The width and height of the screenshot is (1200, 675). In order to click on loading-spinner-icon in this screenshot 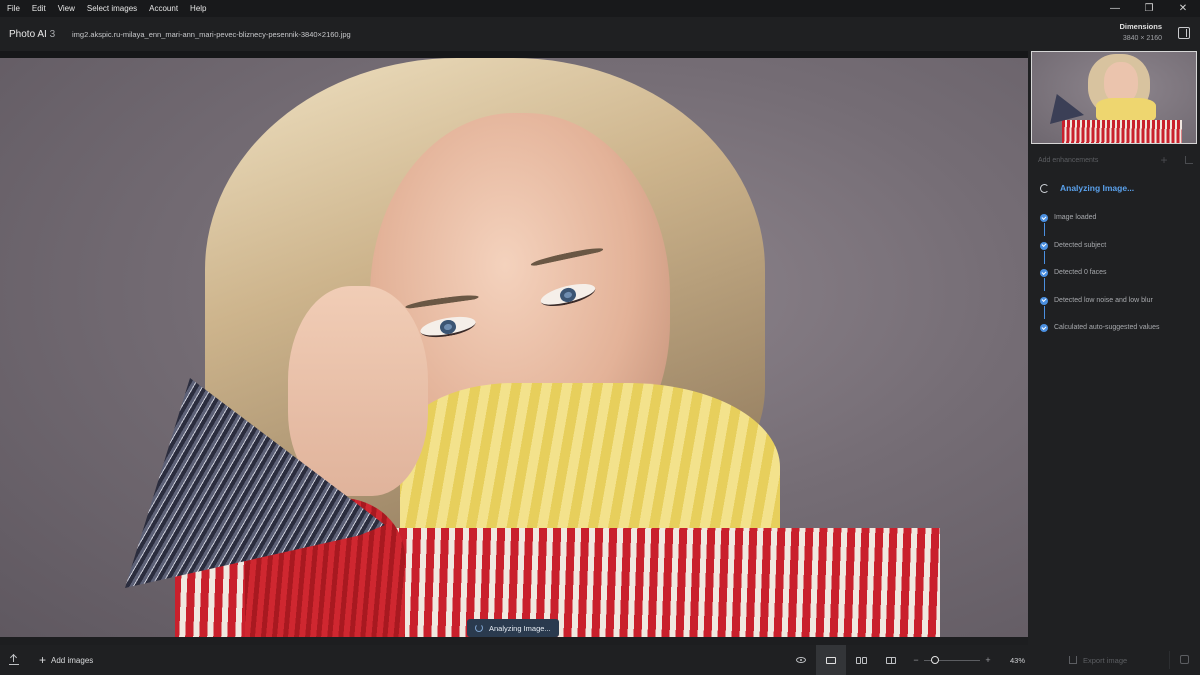, I will do `click(1044, 188)`.